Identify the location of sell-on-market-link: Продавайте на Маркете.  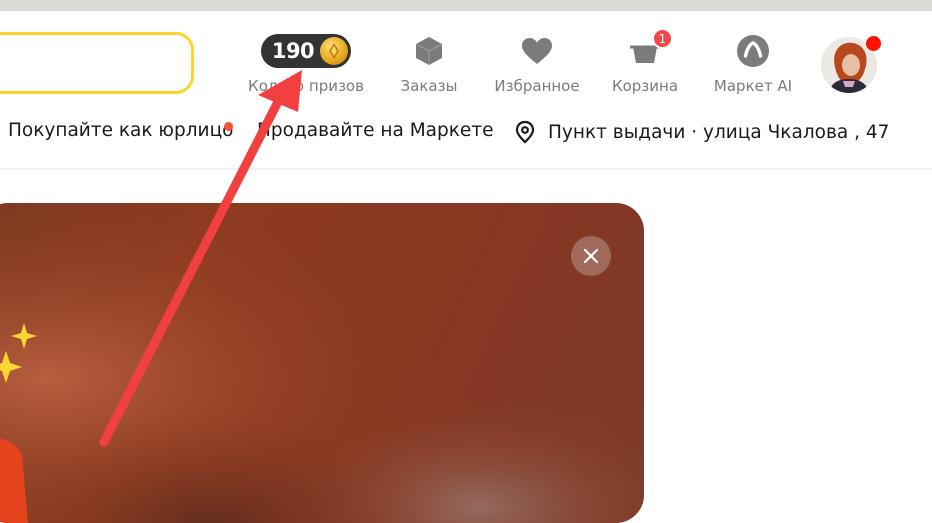
(375, 130).